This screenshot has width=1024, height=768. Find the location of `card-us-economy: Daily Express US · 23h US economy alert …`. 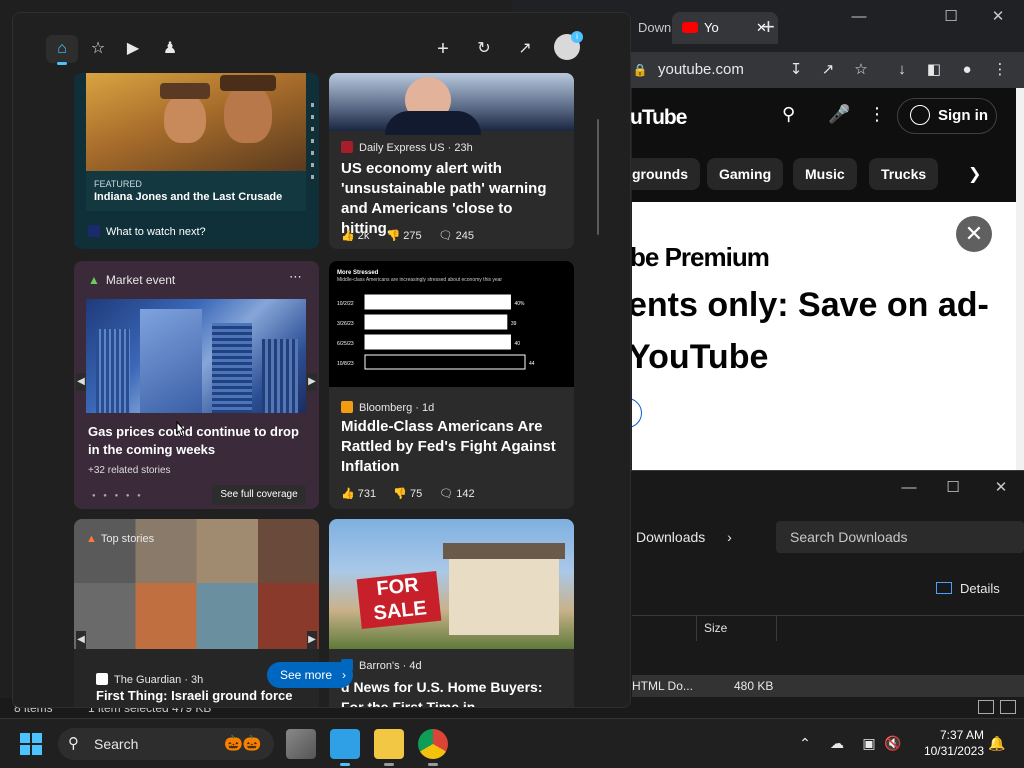

card-us-economy: Daily Express US · 23h US economy alert … is located at coordinates (451, 161).